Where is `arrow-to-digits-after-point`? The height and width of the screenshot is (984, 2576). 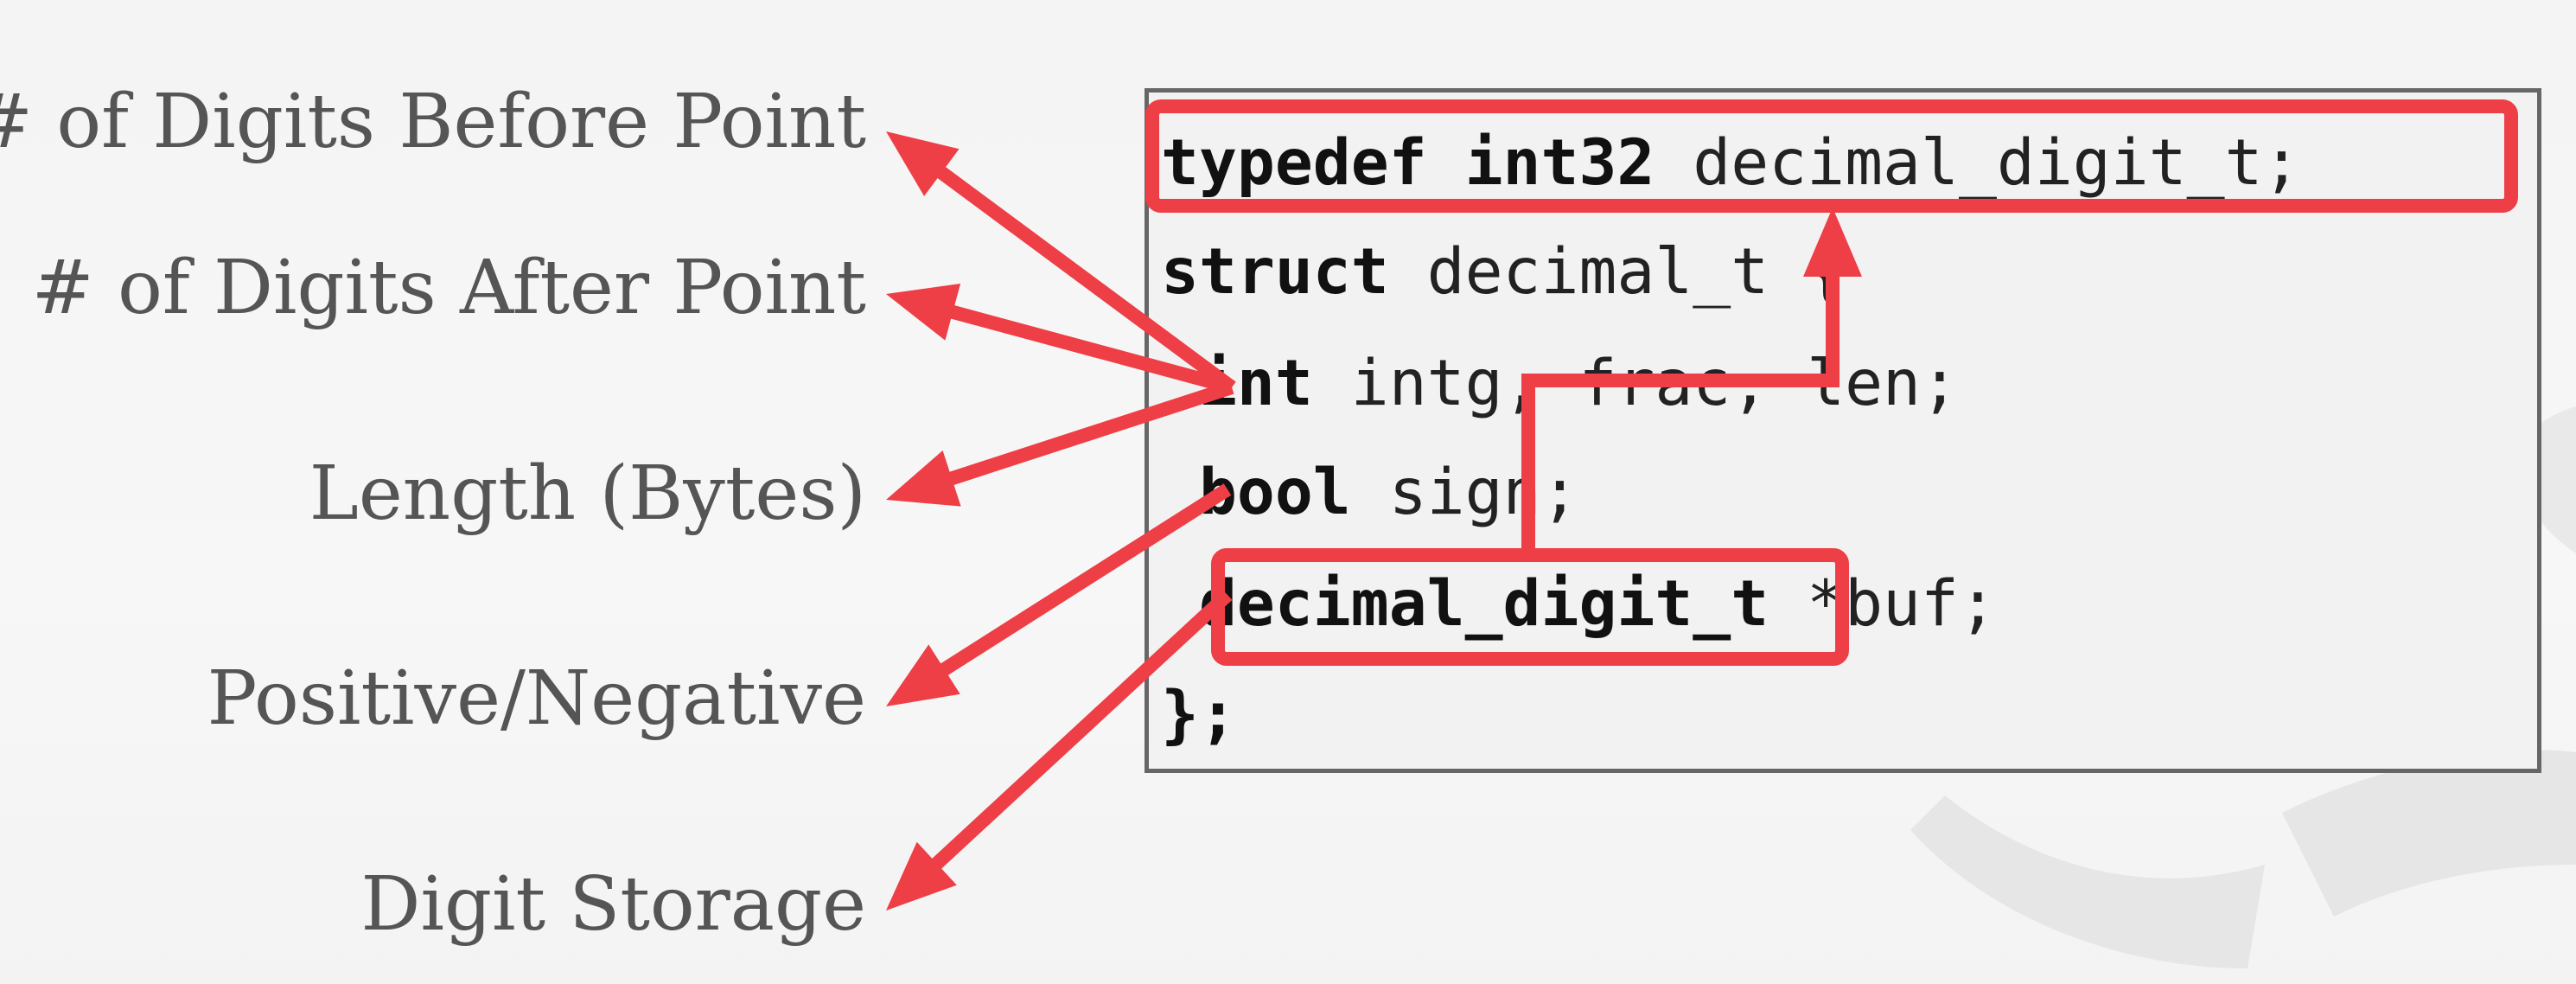
arrow-to-digits-after-point is located at coordinates (1060, 339).